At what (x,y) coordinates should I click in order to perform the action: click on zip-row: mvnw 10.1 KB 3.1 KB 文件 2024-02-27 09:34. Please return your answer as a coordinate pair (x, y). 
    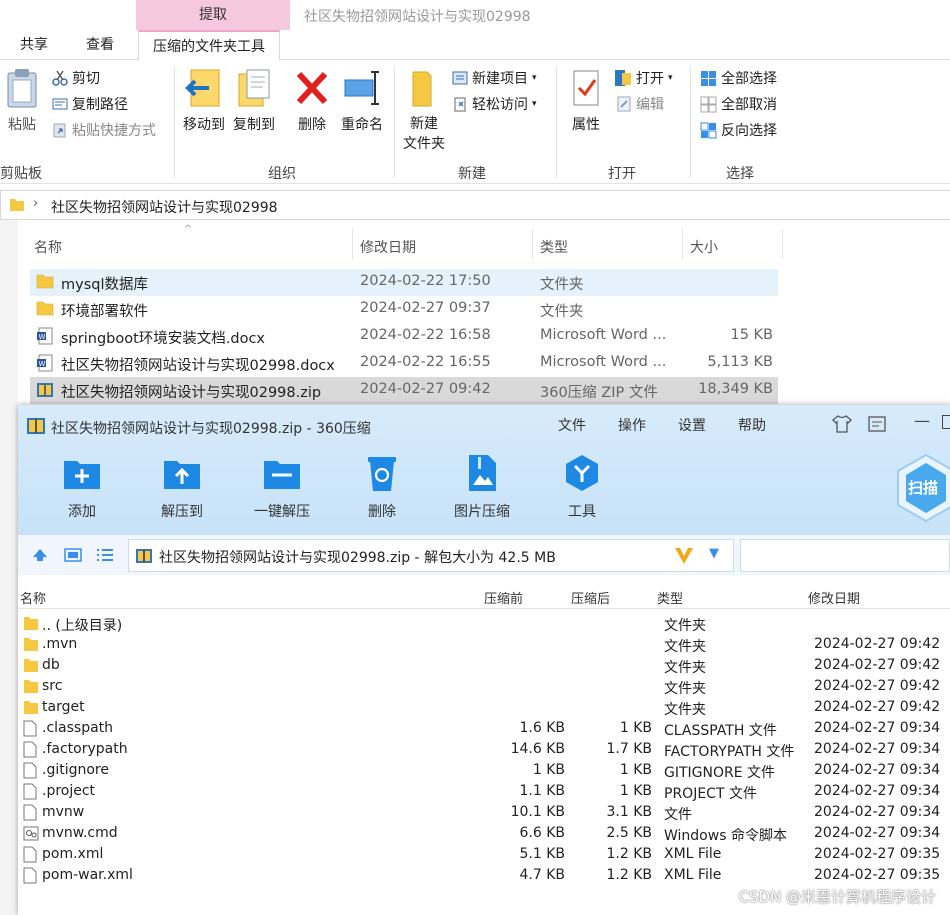
    Looking at the image, I should click on (484, 813).